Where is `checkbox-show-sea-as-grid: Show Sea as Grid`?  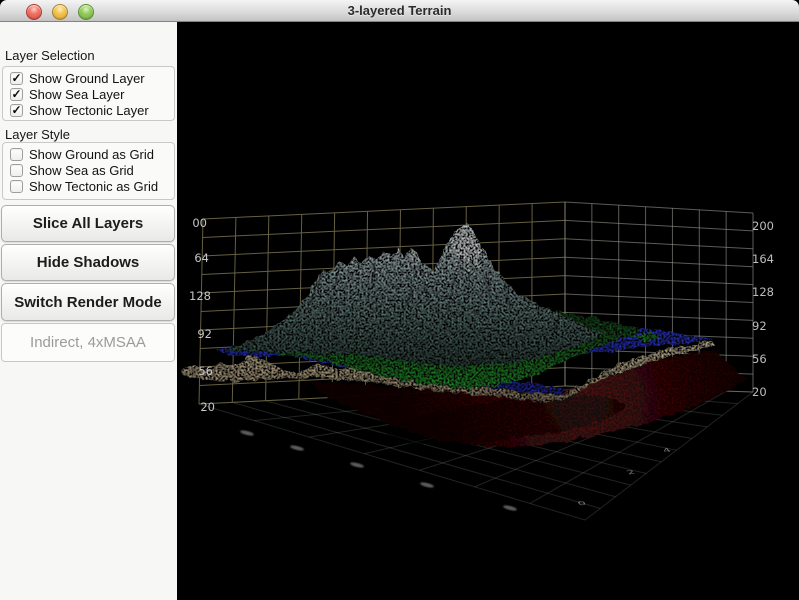 checkbox-show-sea-as-grid: Show Sea as Grid is located at coordinates (92, 170).